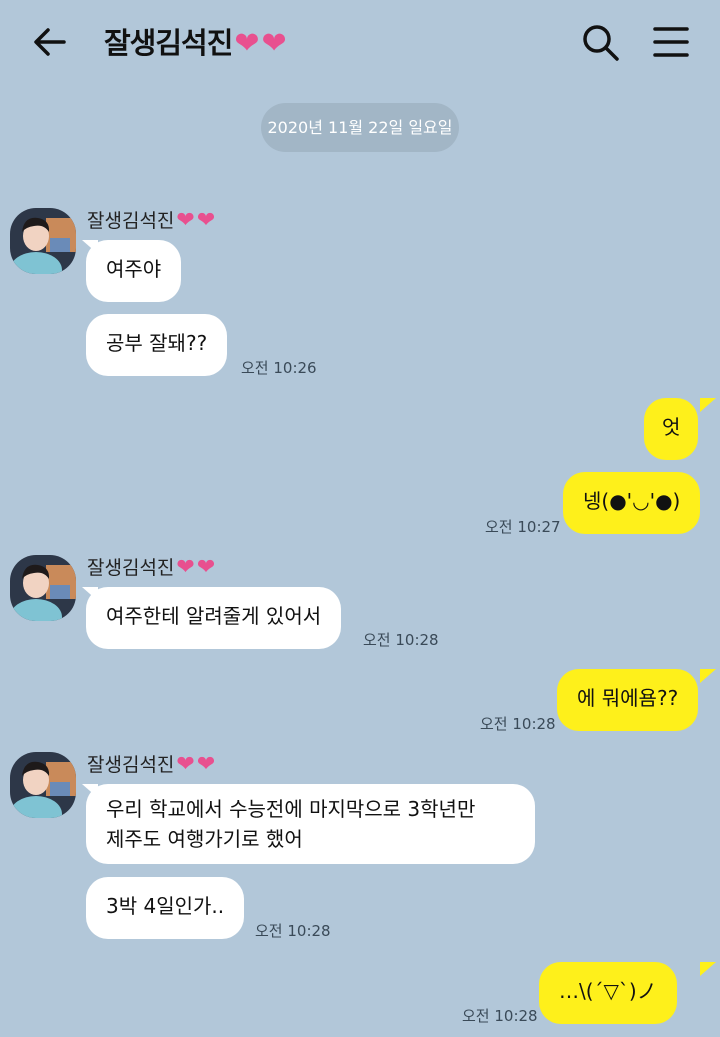  Describe the element at coordinates (157, 345) in the screenshot. I see `message-bubble: 공부 잘돼??` at that location.